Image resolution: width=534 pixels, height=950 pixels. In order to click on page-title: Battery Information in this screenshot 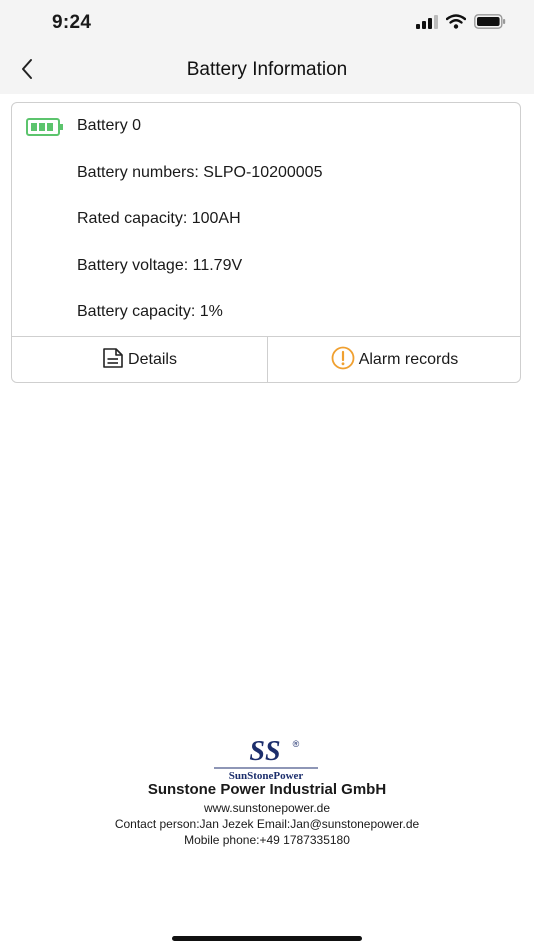, I will do `click(267, 69)`.